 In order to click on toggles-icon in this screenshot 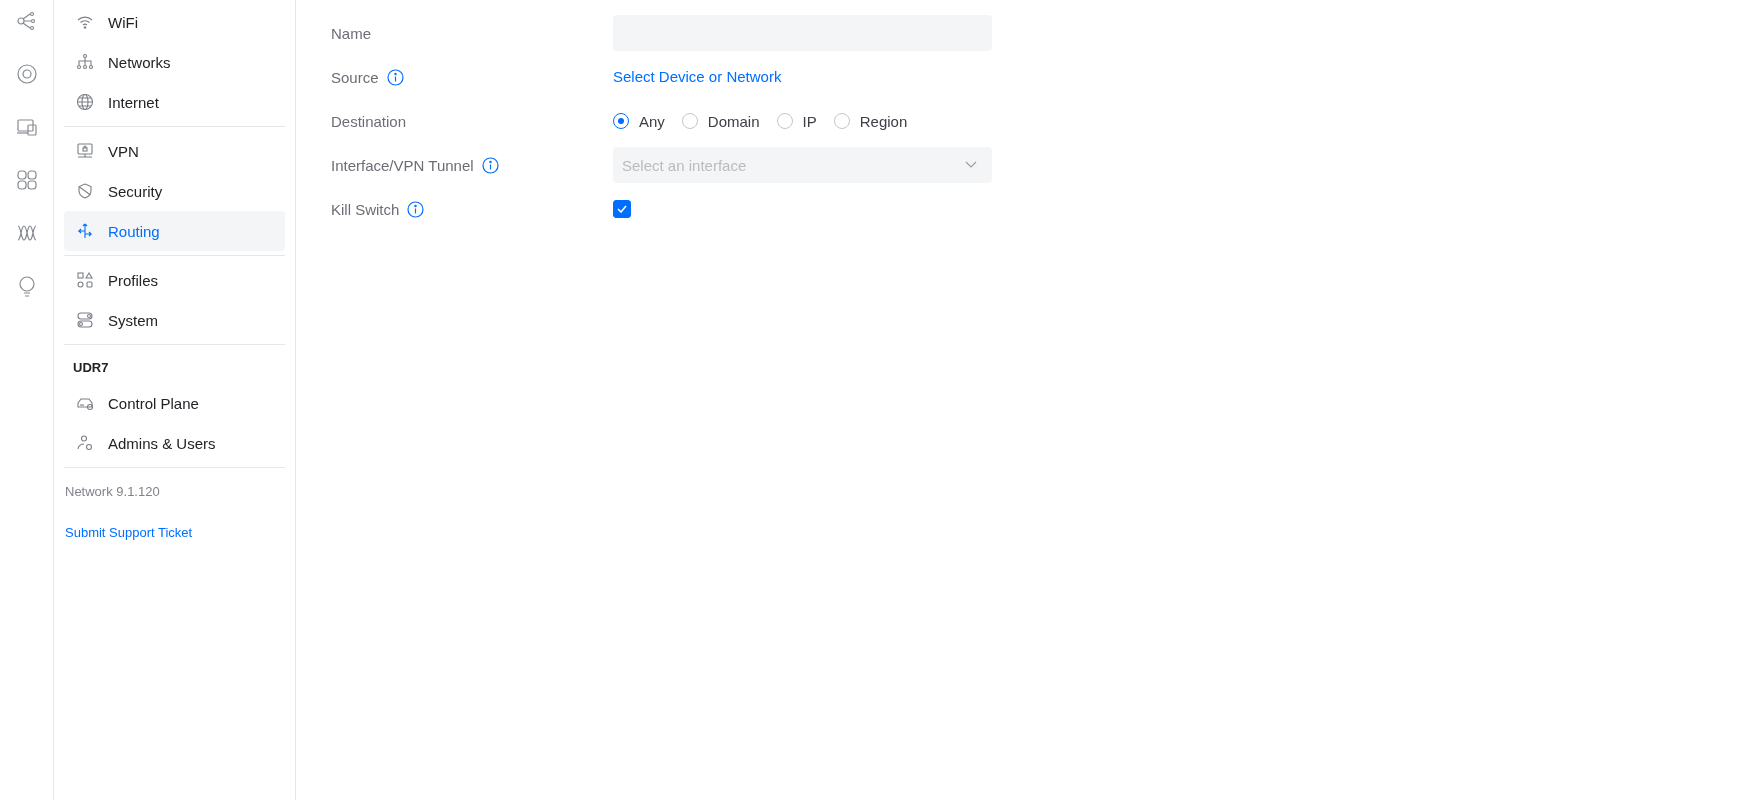, I will do `click(85, 320)`.